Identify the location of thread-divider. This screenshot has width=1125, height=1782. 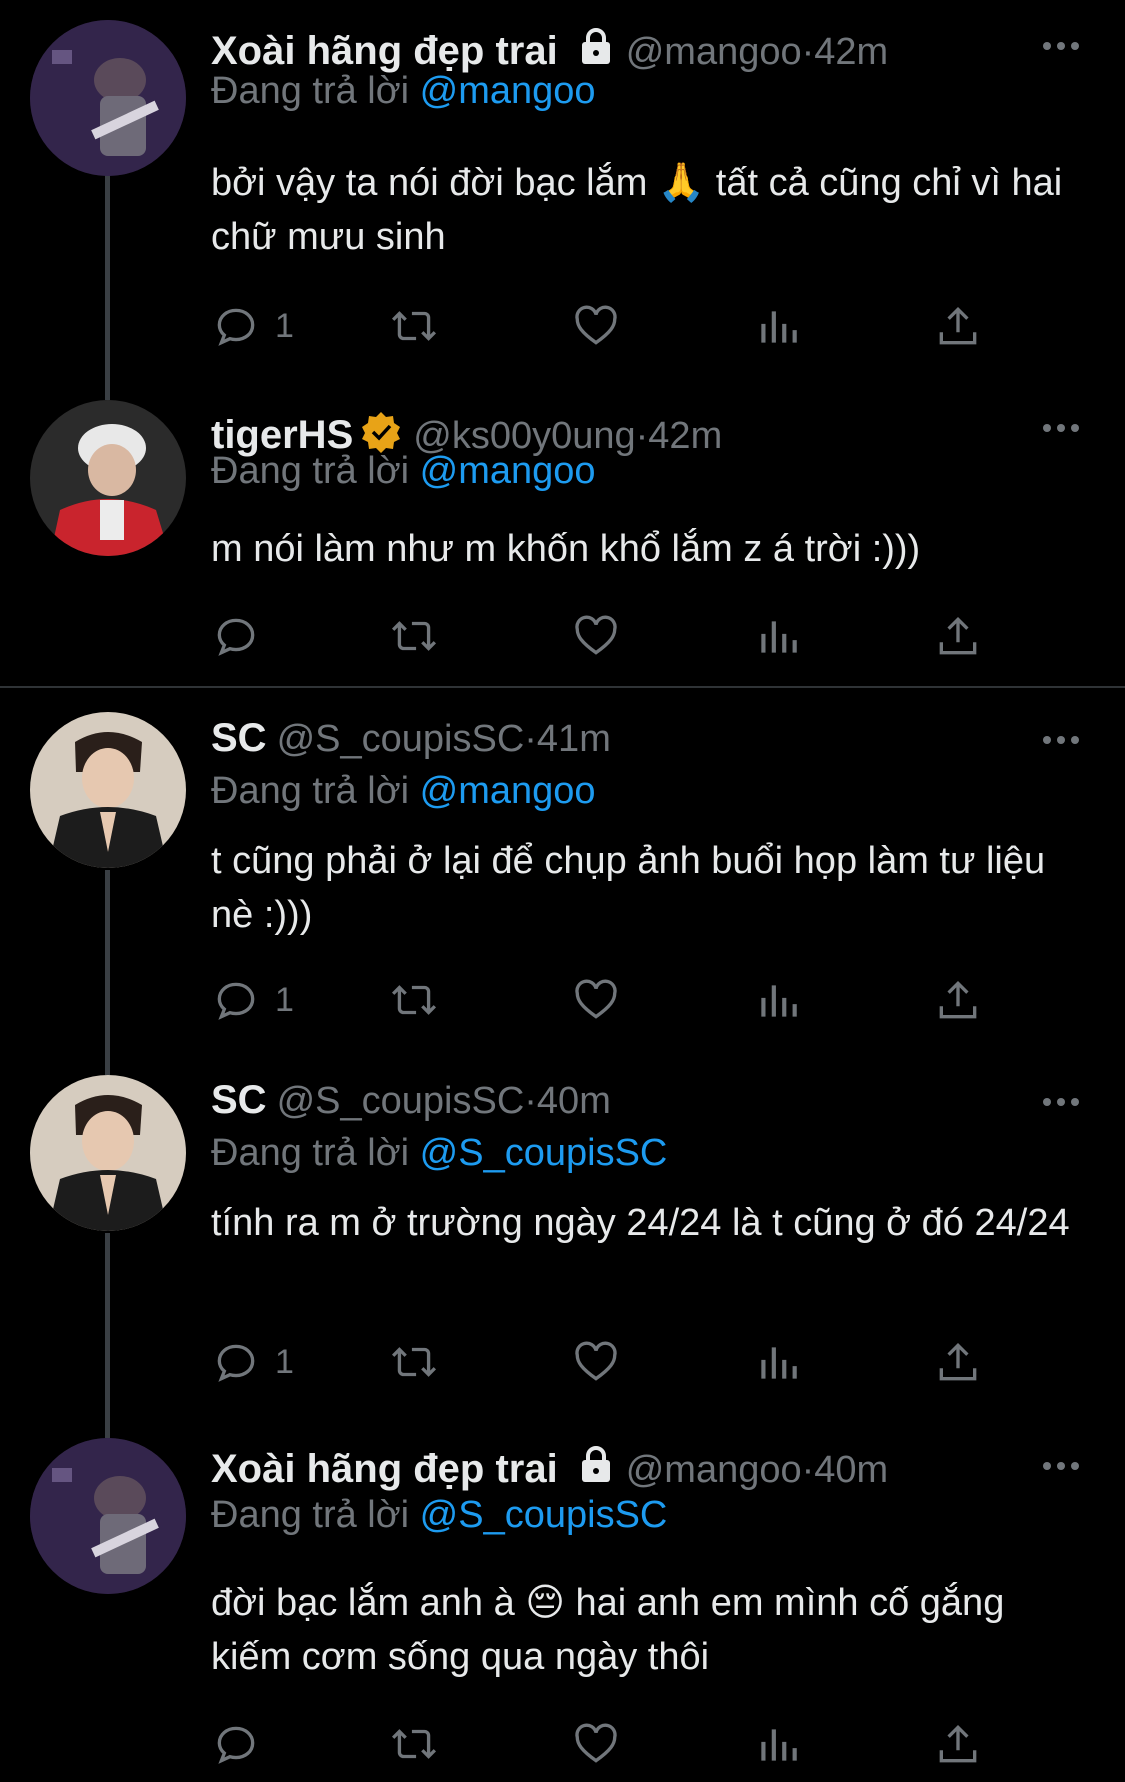
(562, 687).